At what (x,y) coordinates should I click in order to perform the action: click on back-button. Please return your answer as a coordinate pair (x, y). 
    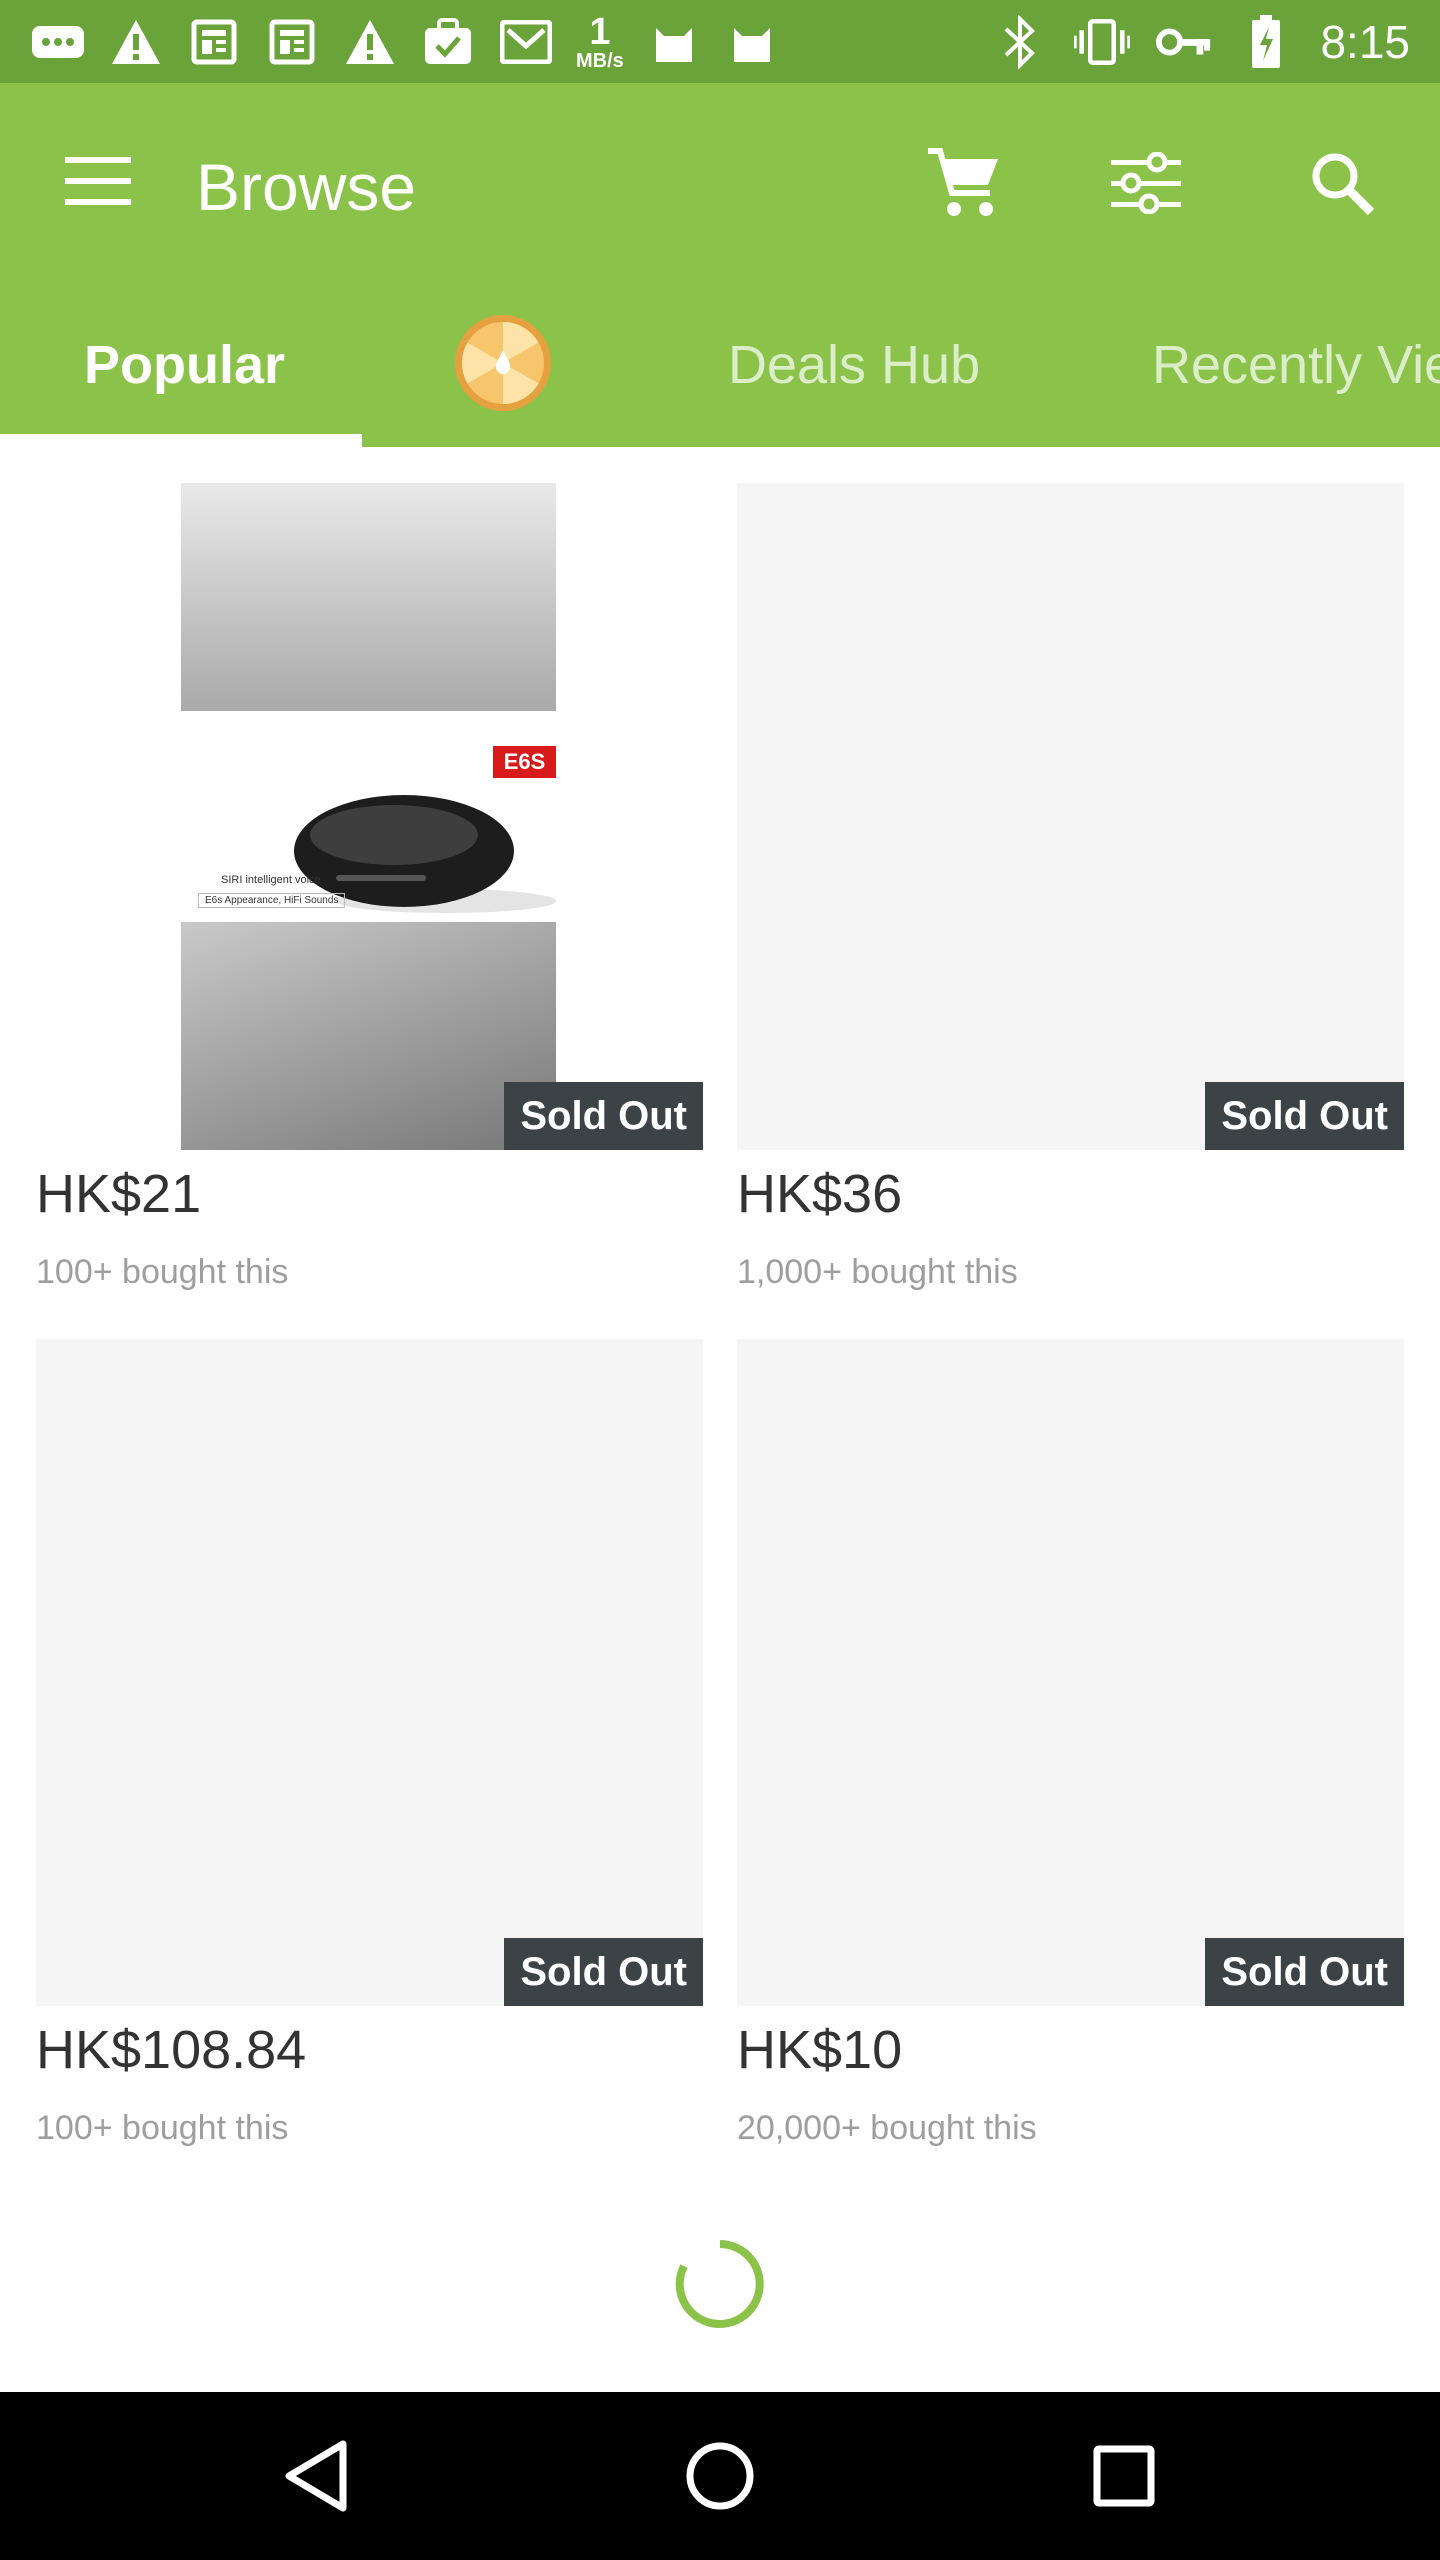
    Looking at the image, I should click on (316, 2476).